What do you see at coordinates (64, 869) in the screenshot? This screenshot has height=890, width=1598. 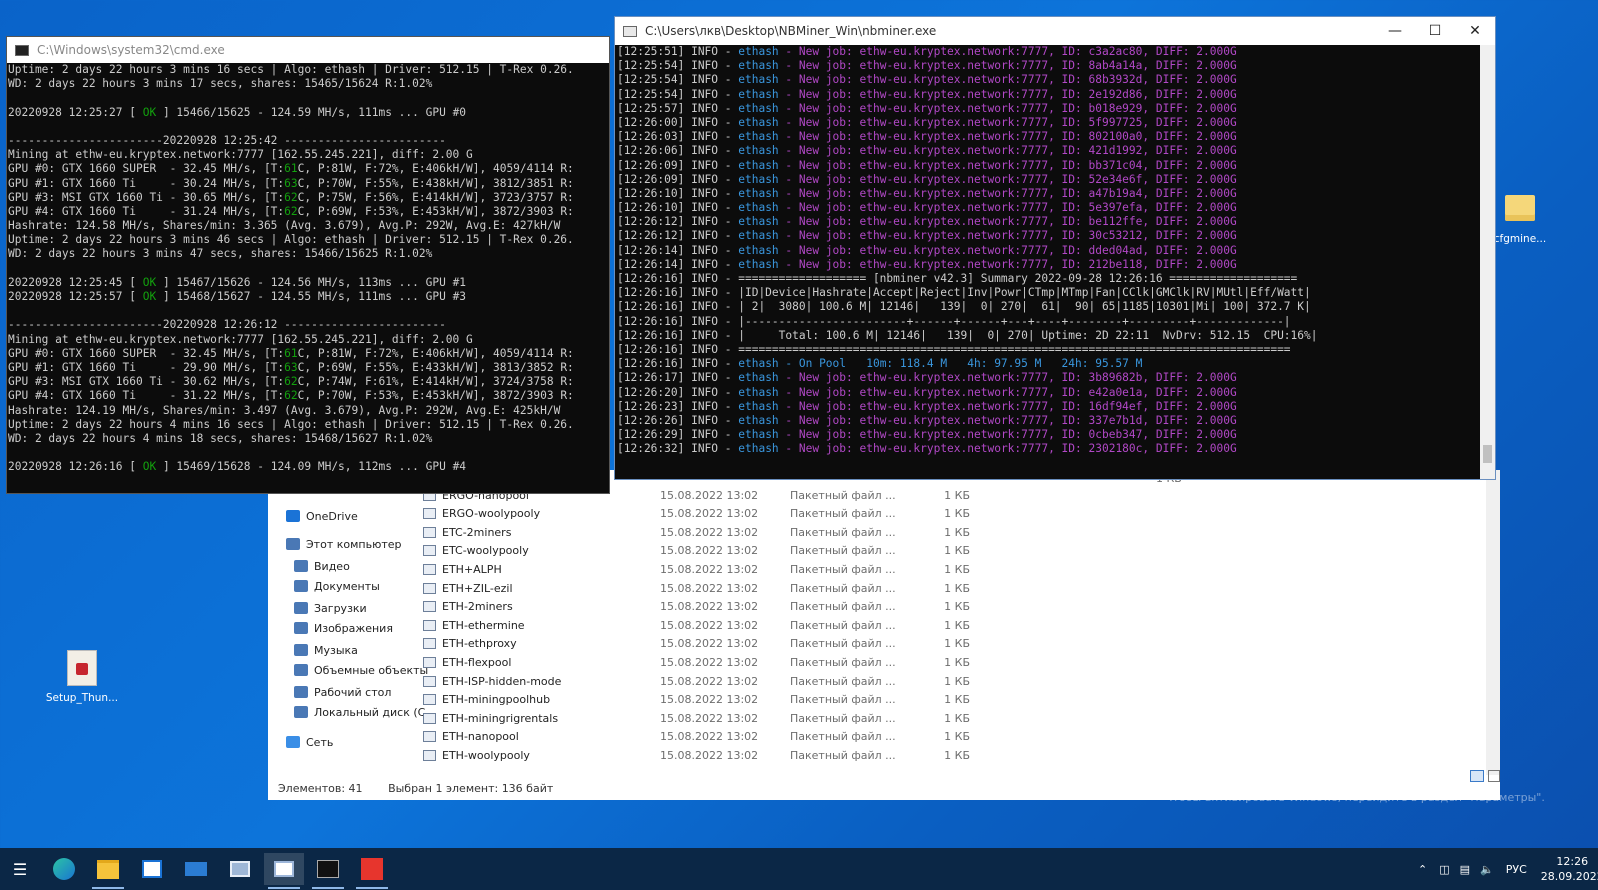 I see `edge-icon` at bounding box center [64, 869].